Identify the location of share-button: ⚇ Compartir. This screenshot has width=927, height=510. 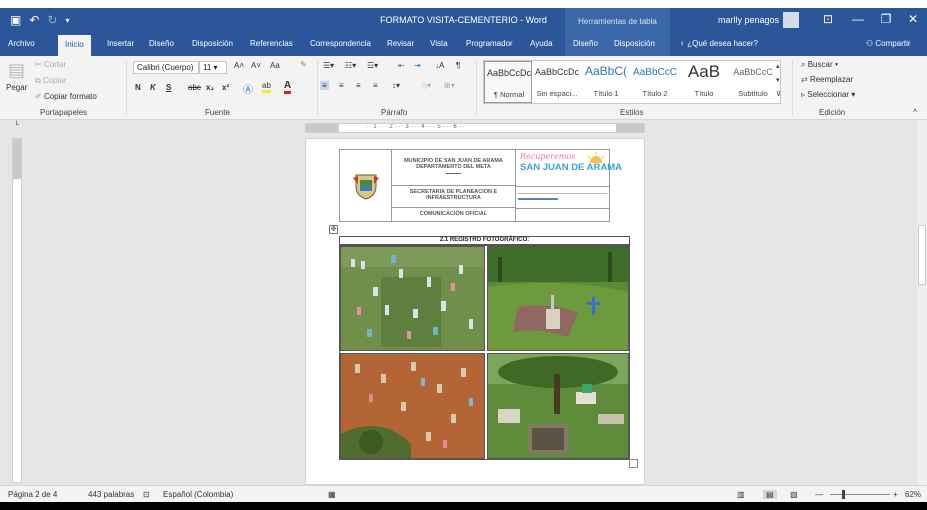
(888, 43).